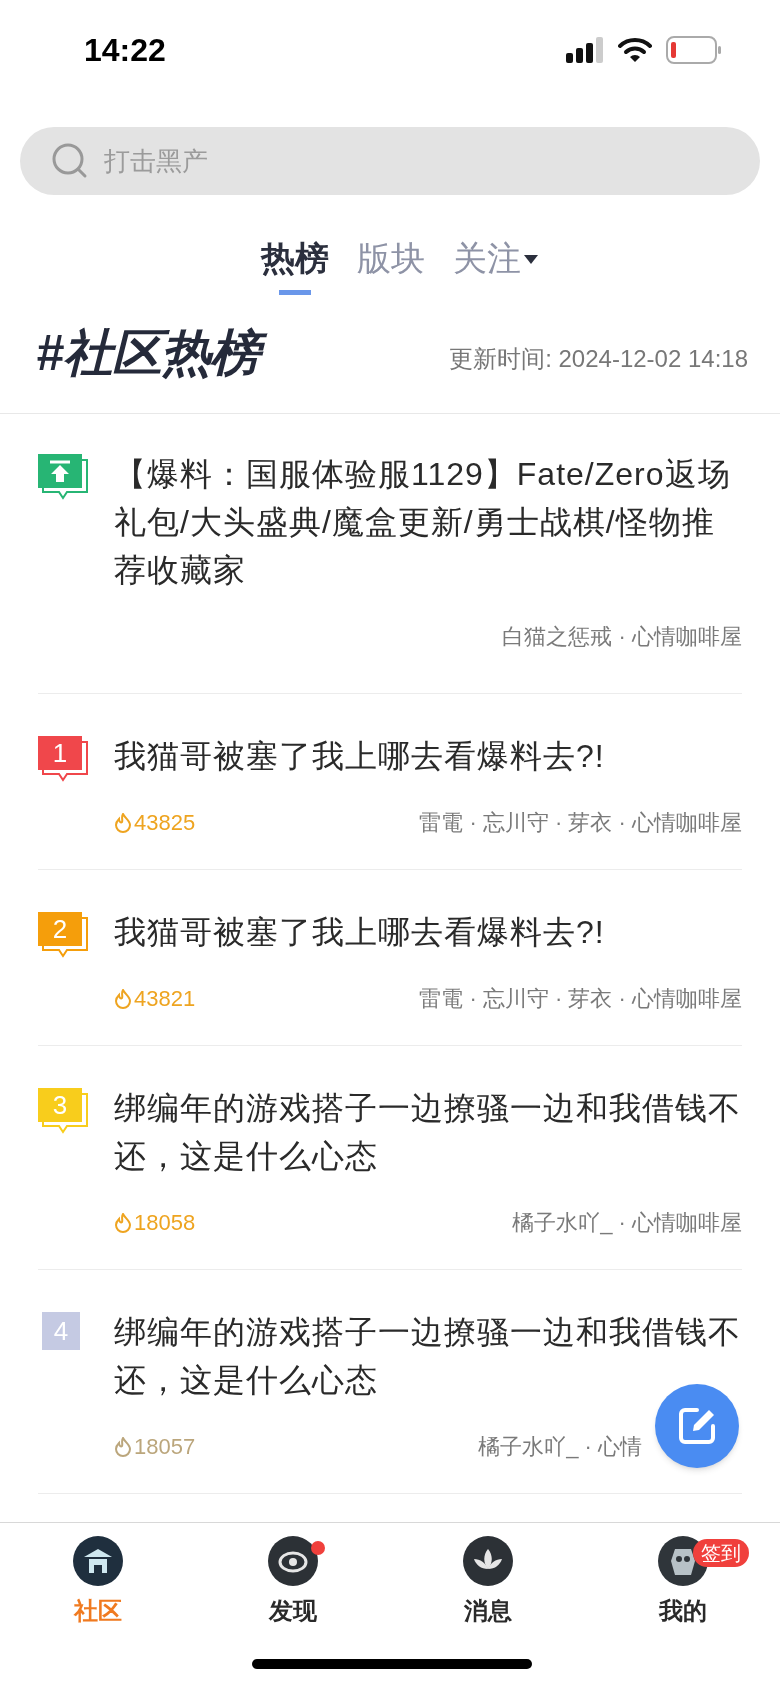  What do you see at coordinates (97, 1561) in the screenshot?
I see `home-icon` at bounding box center [97, 1561].